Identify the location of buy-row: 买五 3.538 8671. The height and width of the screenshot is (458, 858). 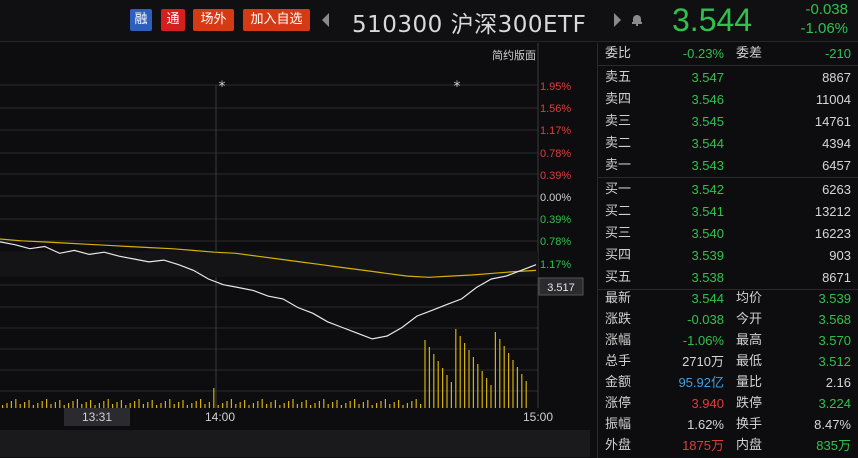
(728, 277).